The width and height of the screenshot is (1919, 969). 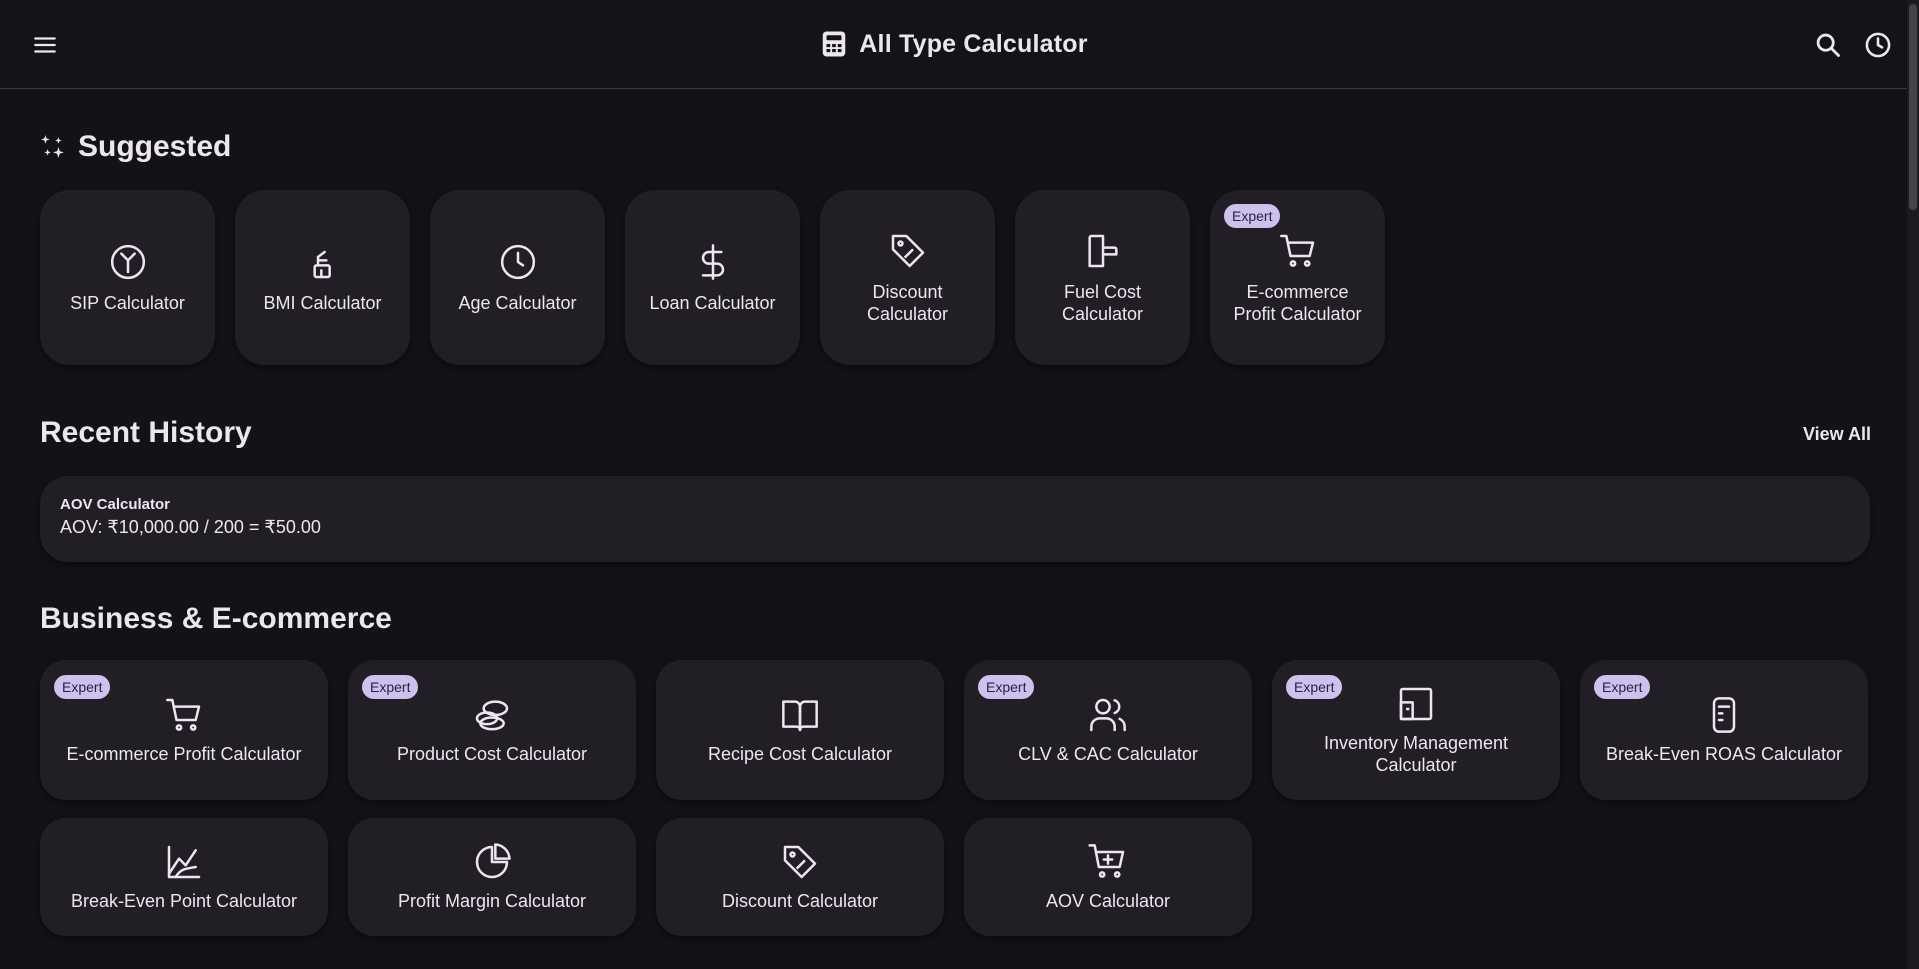 I want to click on book-icon, so click(x=800, y=716).